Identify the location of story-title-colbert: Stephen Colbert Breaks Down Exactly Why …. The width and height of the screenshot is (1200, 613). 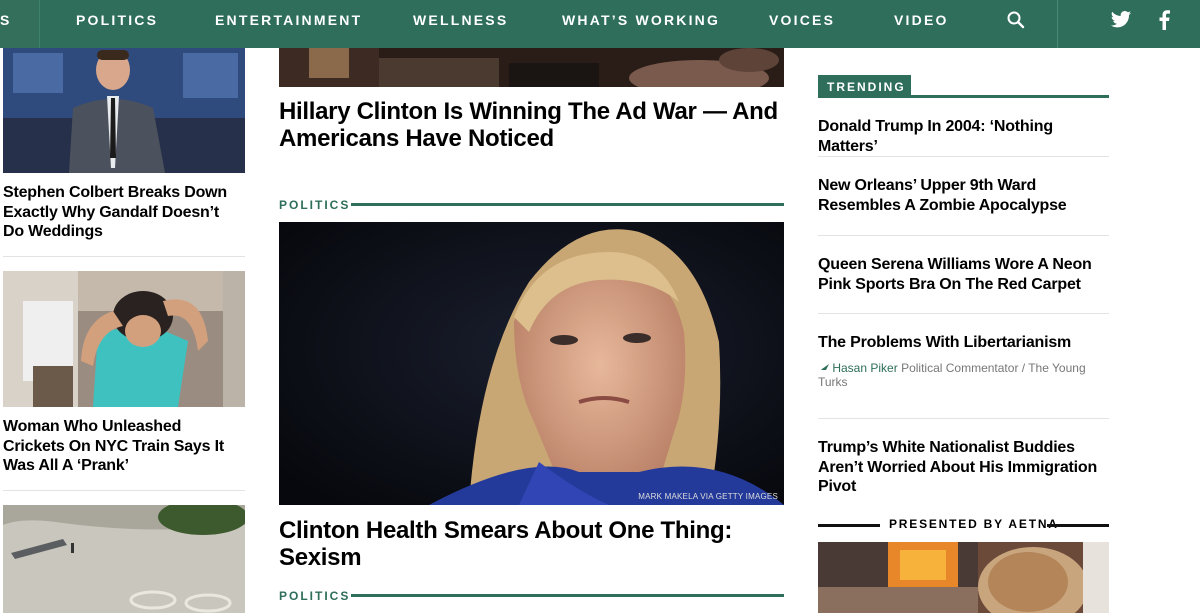
(123, 212).